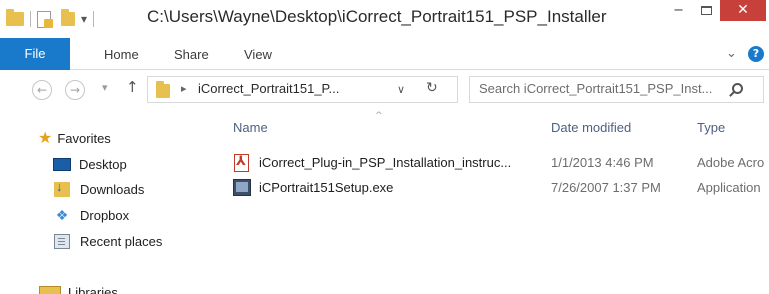 This screenshot has height=294, width=769. What do you see at coordinates (432, 88) in the screenshot?
I see `refresh-icon: ↻` at bounding box center [432, 88].